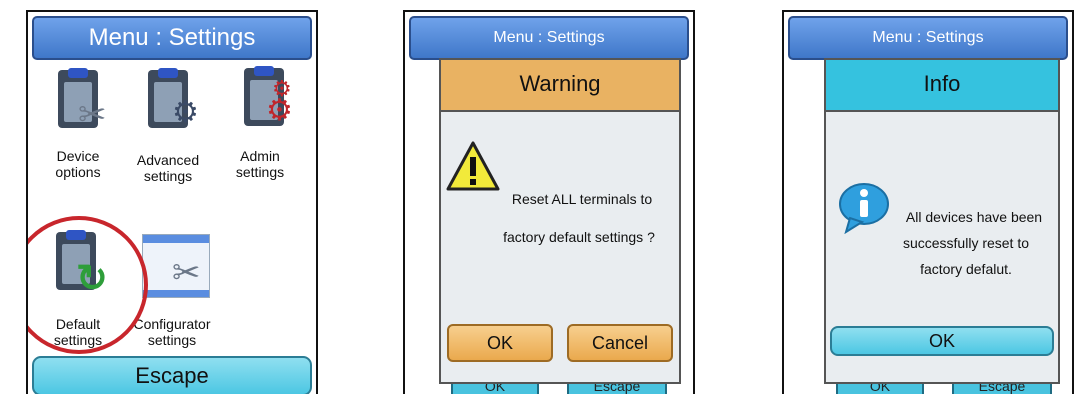  I want to click on cancel-button: Cancel, so click(620, 343).